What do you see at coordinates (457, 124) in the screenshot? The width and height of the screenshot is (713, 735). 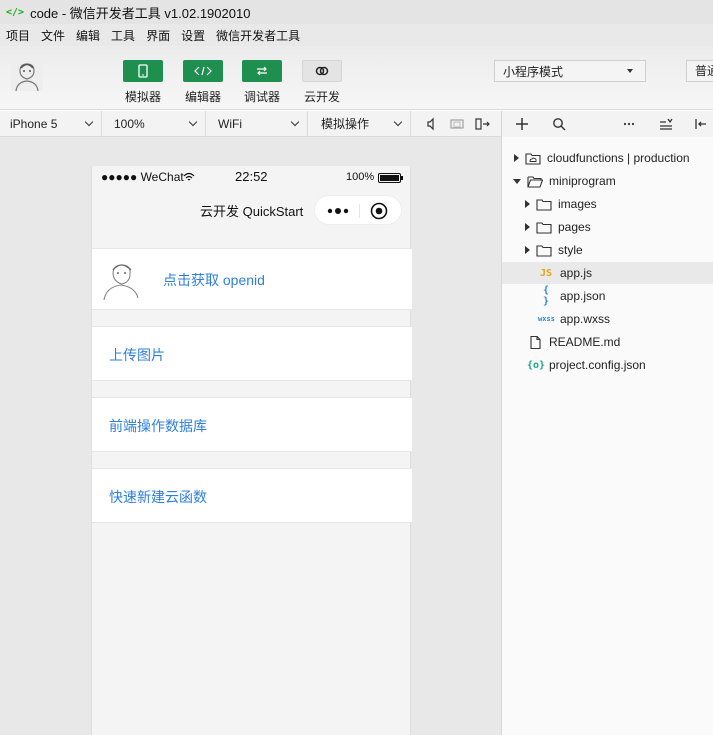 I see `screen-icon` at bounding box center [457, 124].